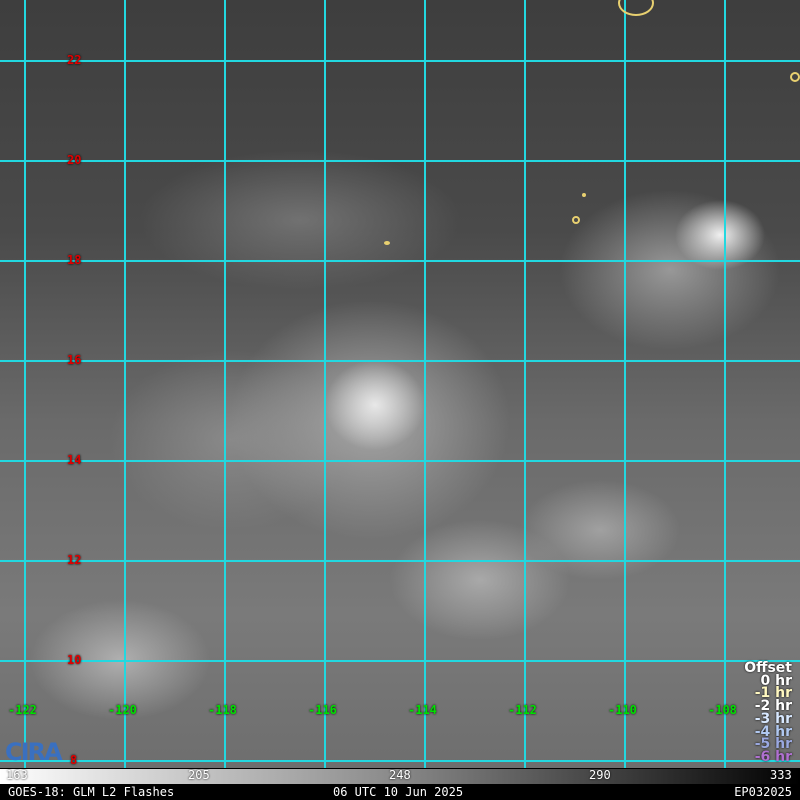  What do you see at coordinates (422, 710) in the screenshot?
I see `lon-label: -114` at bounding box center [422, 710].